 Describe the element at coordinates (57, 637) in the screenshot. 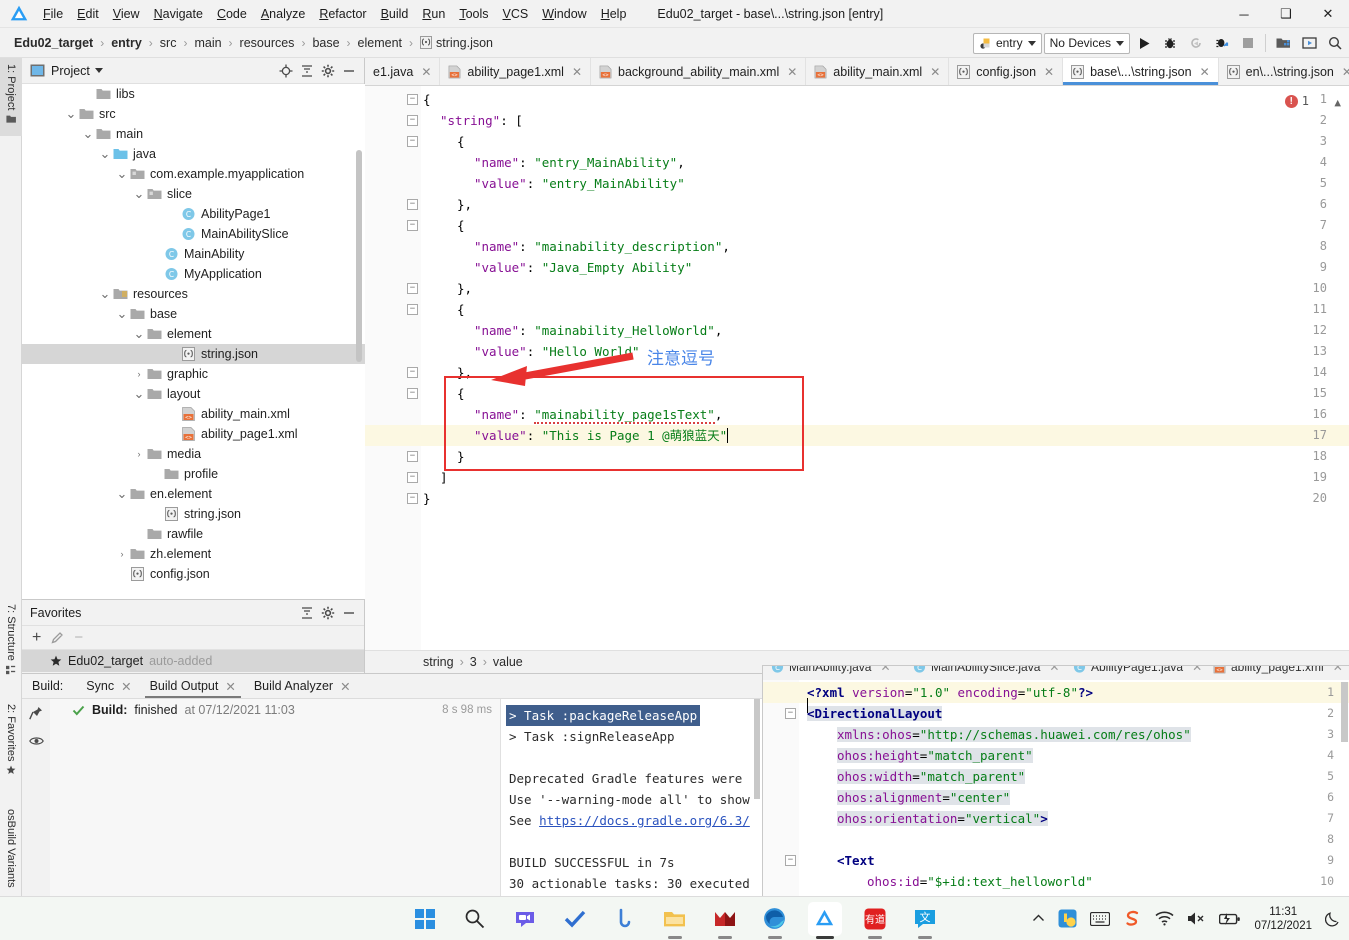

I see `edit-icon` at that location.